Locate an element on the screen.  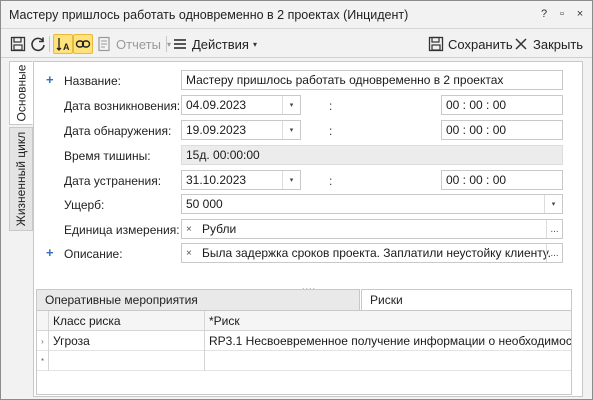
sort-toggle-button: A is located at coordinates (63, 44).